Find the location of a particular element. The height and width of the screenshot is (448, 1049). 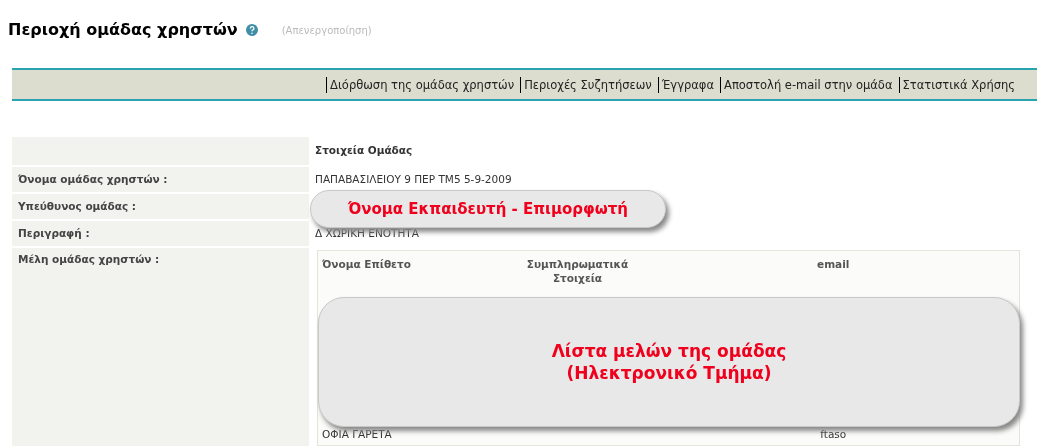

nav-link: Αποστολή e-mail στην ομάδα is located at coordinates (809, 84).